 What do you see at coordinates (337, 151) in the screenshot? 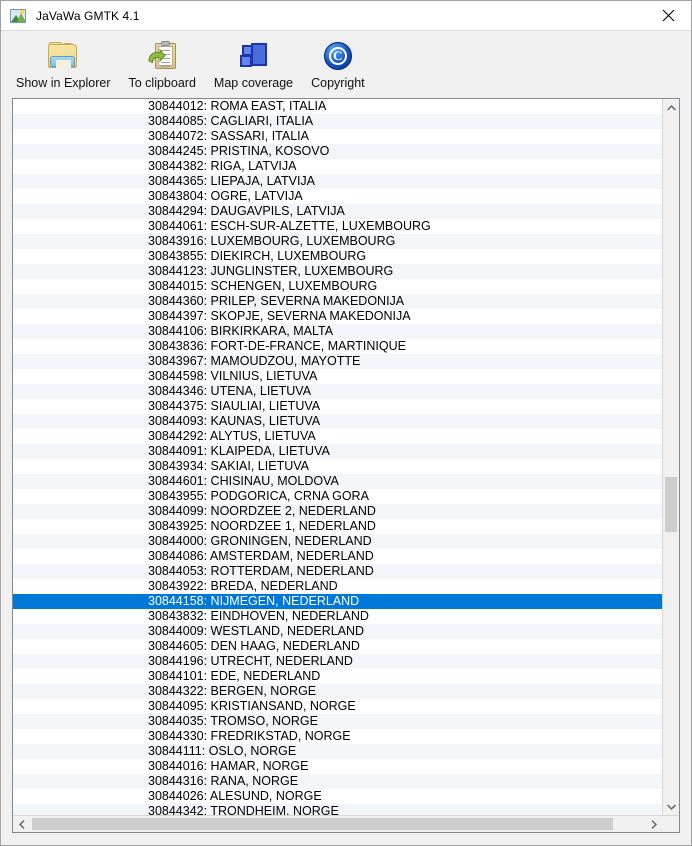
I see `list-item: 30844245: PRISTINA, KOSOVO` at bounding box center [337, 151].